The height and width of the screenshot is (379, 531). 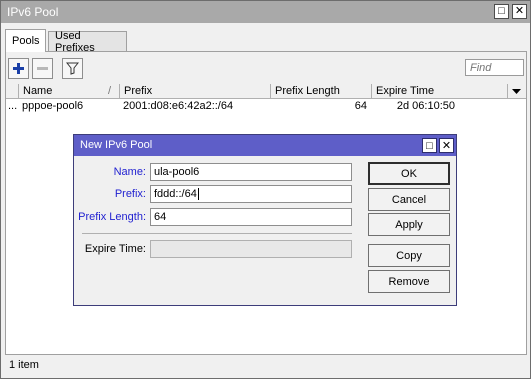 What do you see at coordinates (33, 12) in the screenshot?
I see `window-title: IPv6 Pool` at bounding box center [33, 12].